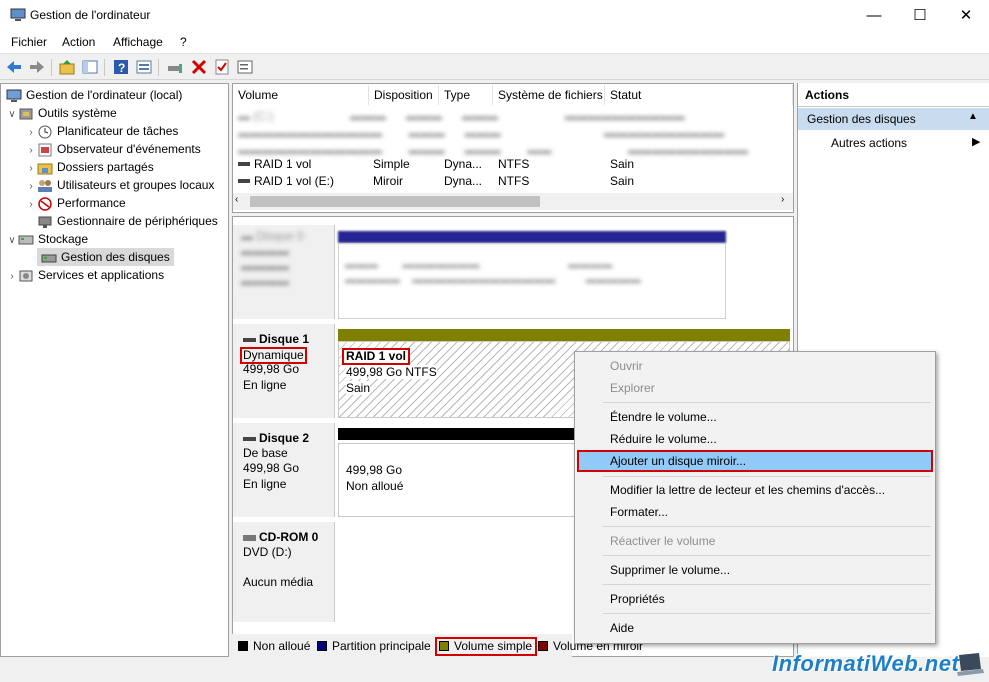 The width and height of the screenshot is (989, 682). I want to click on cdrom-type: DVD (D:), so click(267, 552).